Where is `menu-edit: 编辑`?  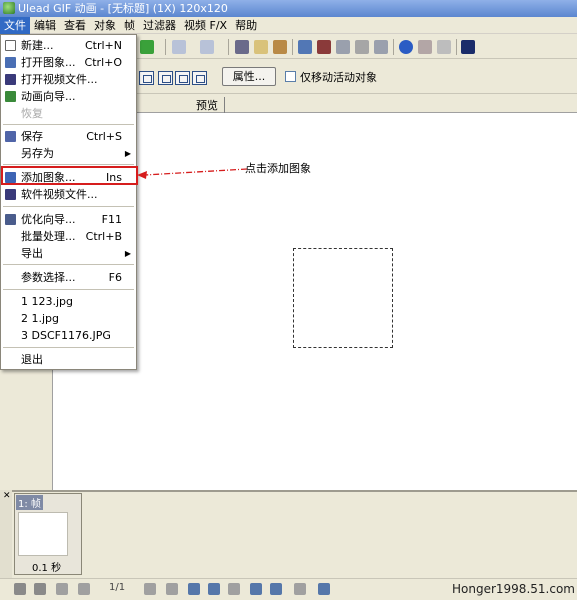
menu-edit: 编辑 is located at coordinates (45, 25).